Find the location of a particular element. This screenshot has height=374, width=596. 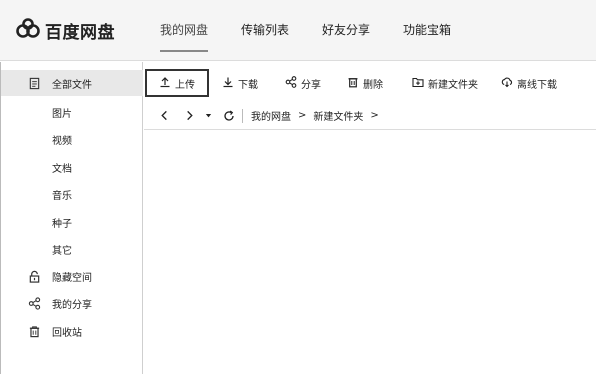

offline-download-button: 离线下载 is located at coordinates (529, 83).